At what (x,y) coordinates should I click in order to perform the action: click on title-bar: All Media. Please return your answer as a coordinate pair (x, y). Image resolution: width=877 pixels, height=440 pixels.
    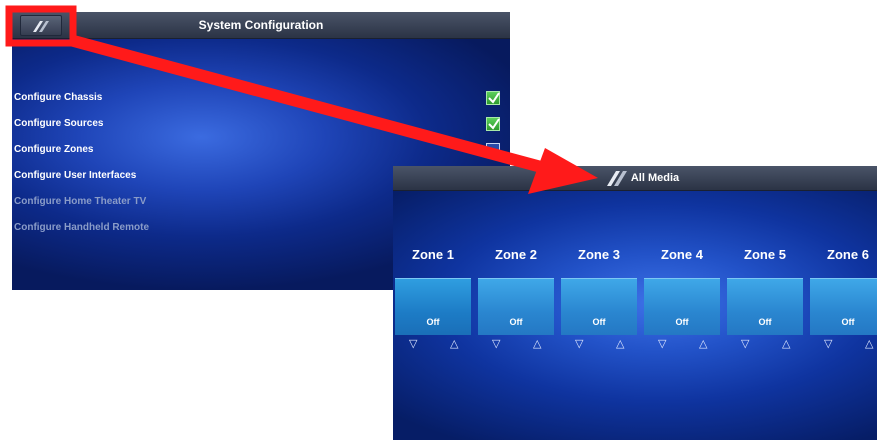
    Looking at the image, I should click on (635, 178).